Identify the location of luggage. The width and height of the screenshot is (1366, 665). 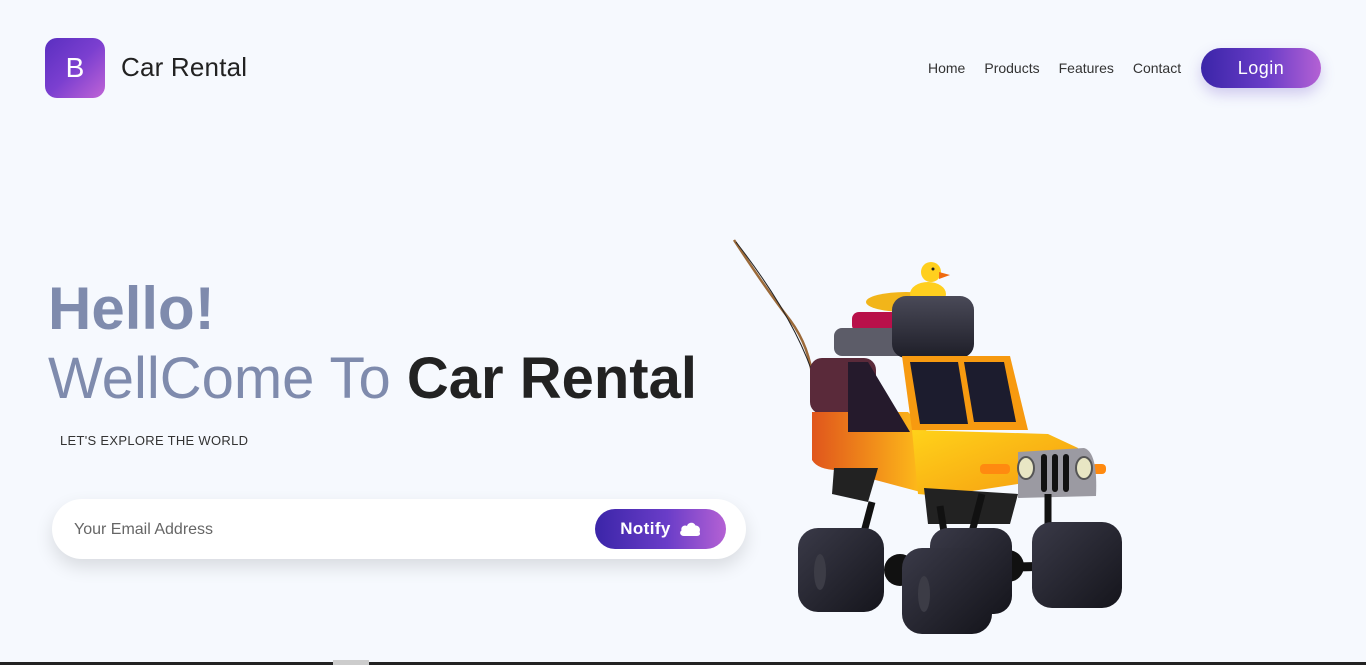
(904, 327).